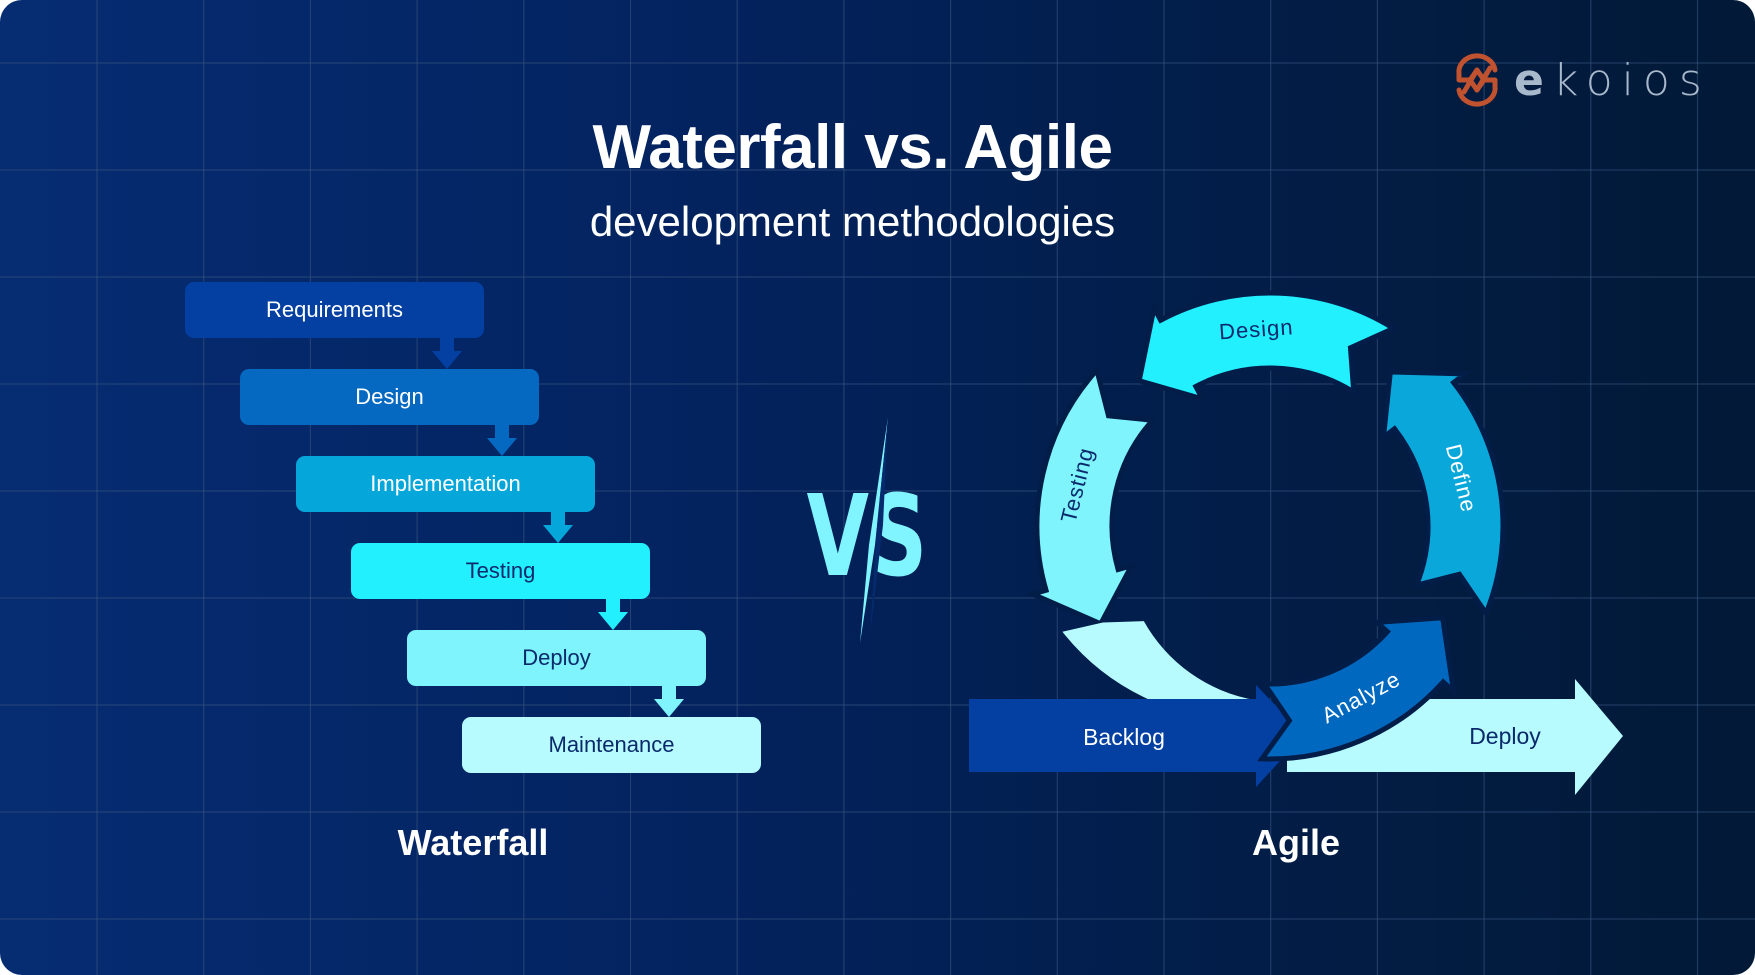  I want to click on backlog-label: Backlog, so click(1124, 737).